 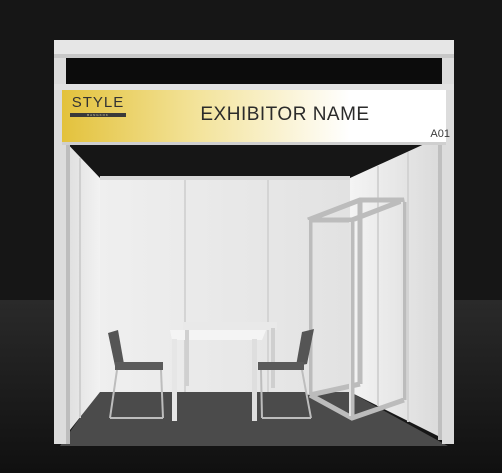 I want to click on brand-logo: STYLE BANGKOK, so click(x=98, y=110).